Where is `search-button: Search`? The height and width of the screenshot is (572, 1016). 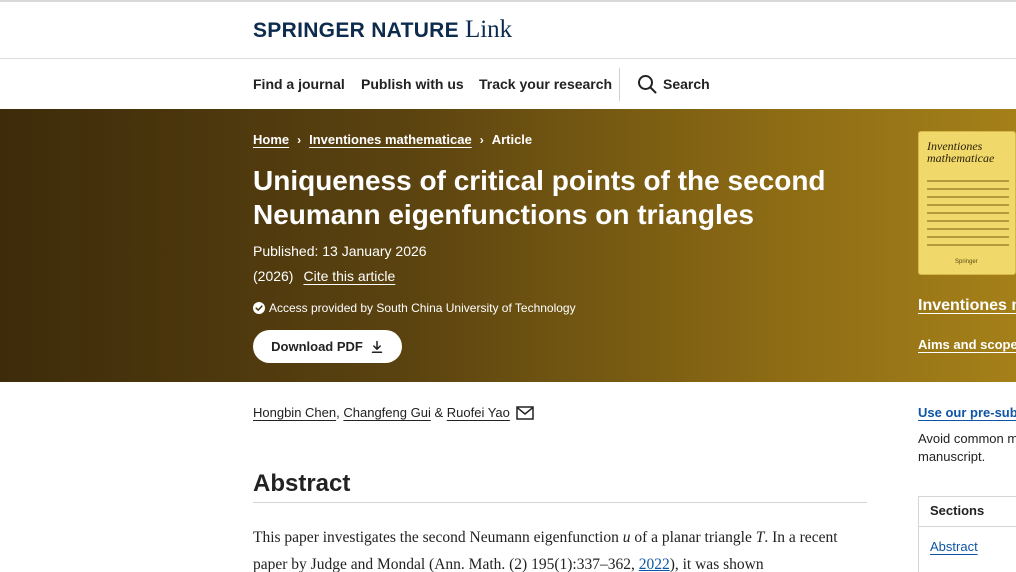 search-button: Search is located at coordinates (673, 84).